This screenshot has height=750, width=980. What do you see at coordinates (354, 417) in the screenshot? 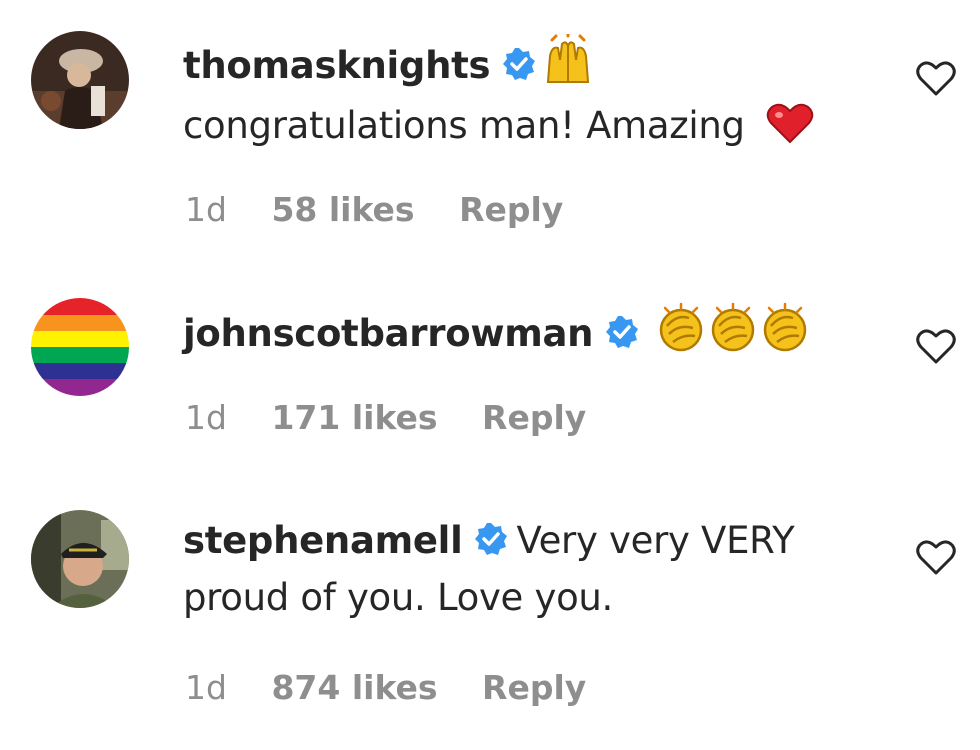
I see `likes-count-link: 171 likes` at bounding box center [354, 417].